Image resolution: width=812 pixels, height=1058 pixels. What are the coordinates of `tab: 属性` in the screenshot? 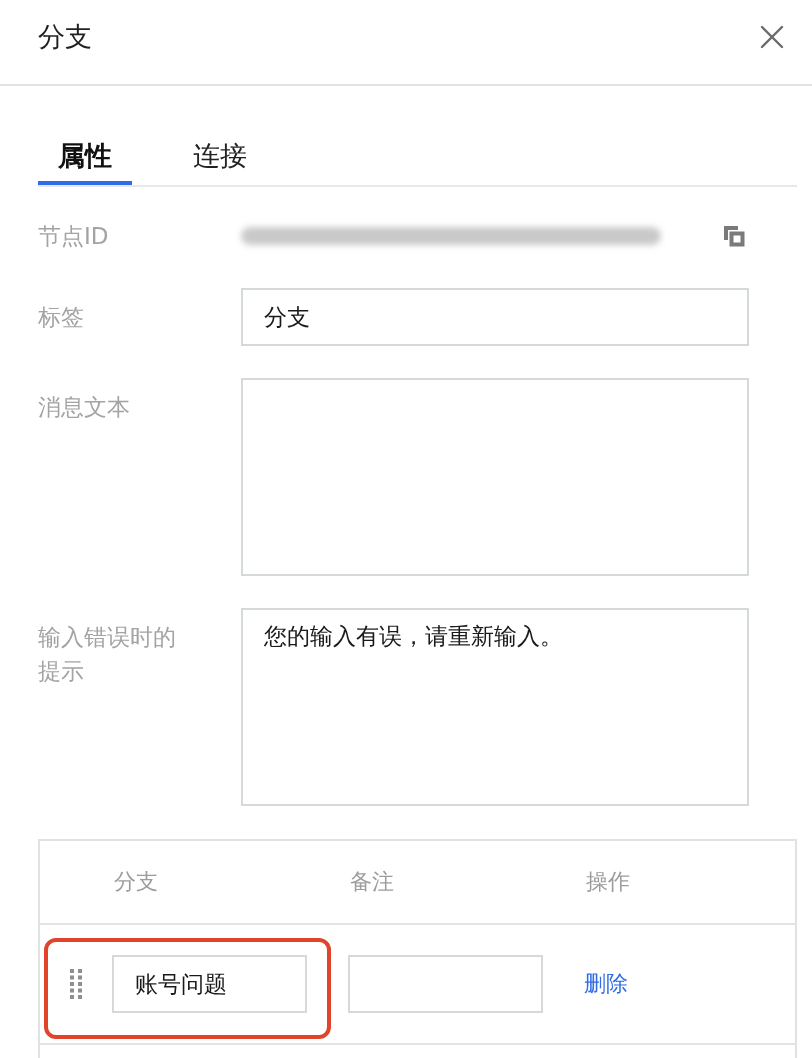 It's located at (85, 155).